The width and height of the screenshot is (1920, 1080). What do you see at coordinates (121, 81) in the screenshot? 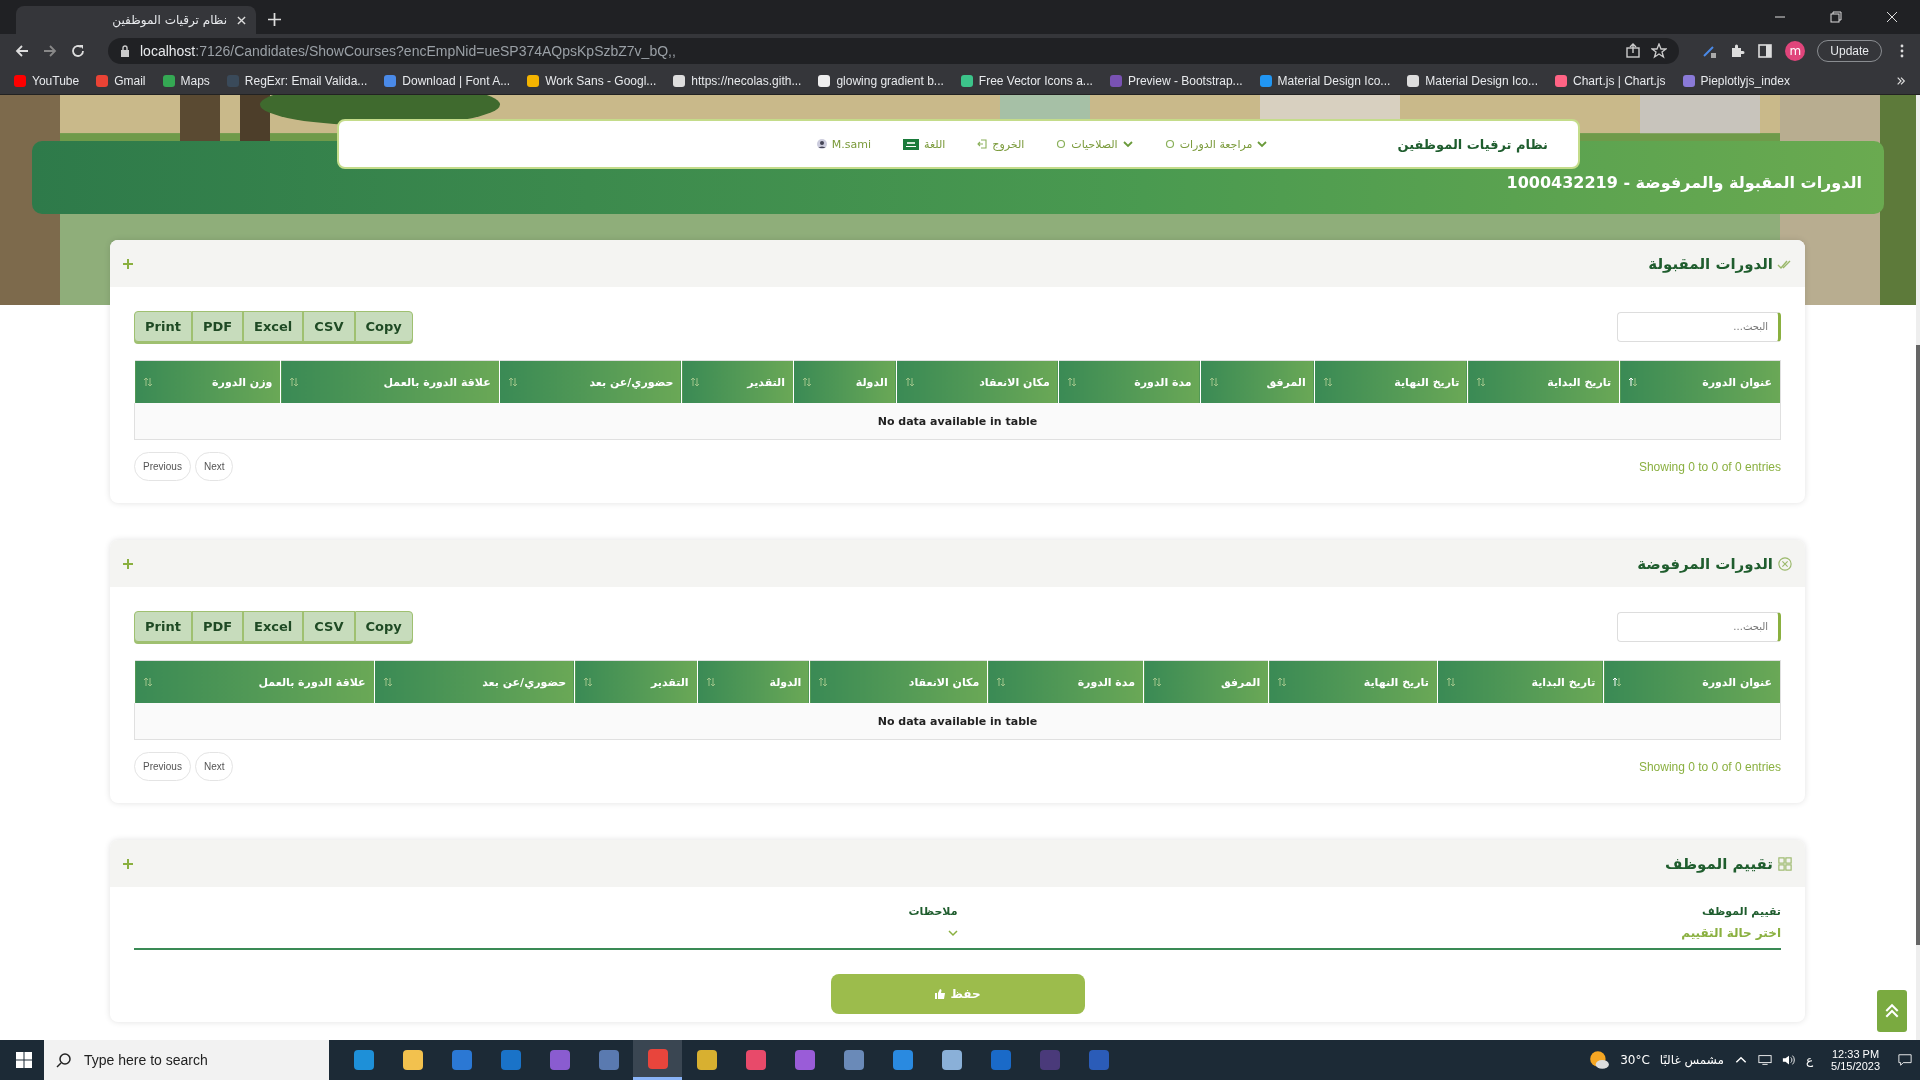
I see `bookmark: Gmail` at bounding box center [121, 81].